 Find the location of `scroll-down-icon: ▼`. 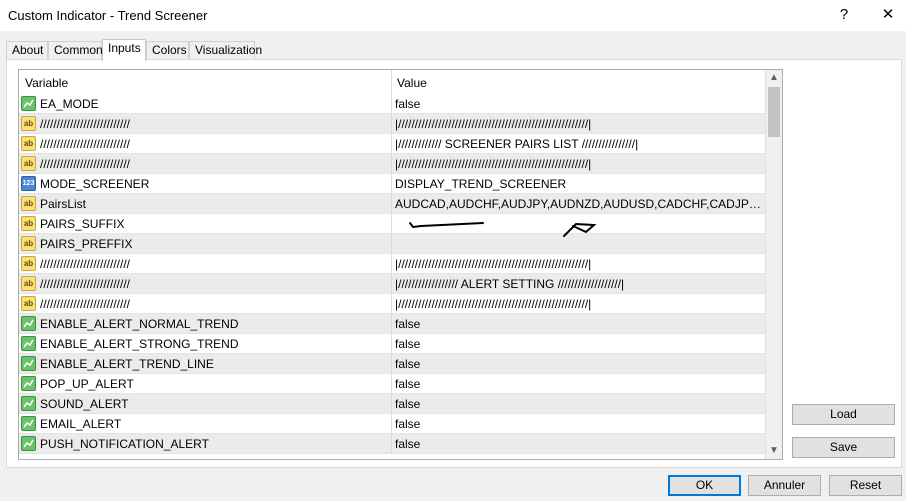

scroll-down-icon: ▼ is located at coordinates (774, 451).